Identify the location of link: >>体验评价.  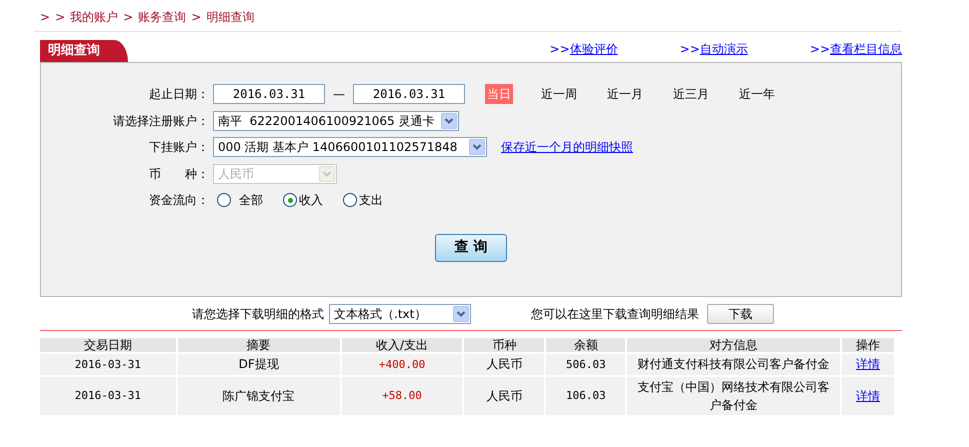
(584, 49).